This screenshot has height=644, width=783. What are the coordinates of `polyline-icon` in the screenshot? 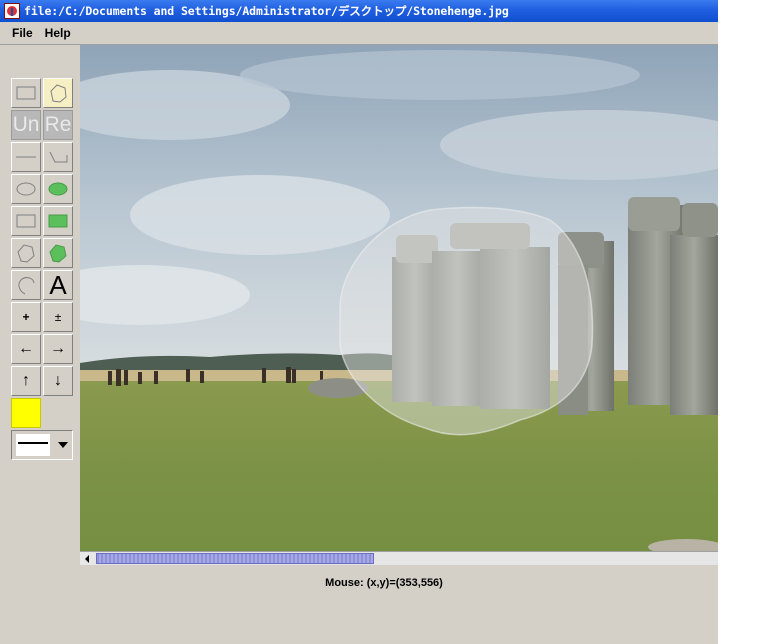 It's located at (58, 157).